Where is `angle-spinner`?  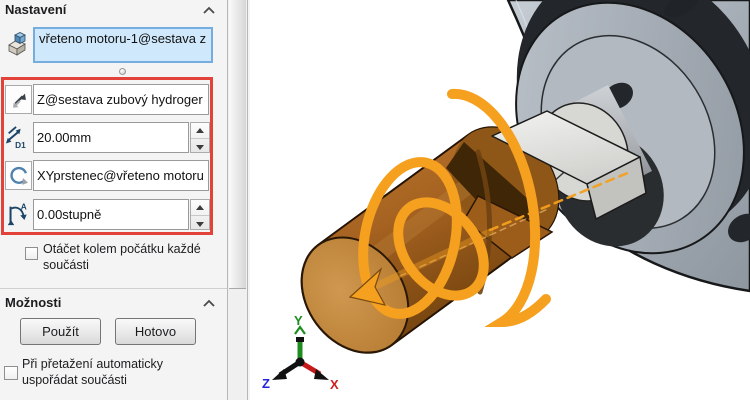 angle-spinner is located at coordinates (200, 214).